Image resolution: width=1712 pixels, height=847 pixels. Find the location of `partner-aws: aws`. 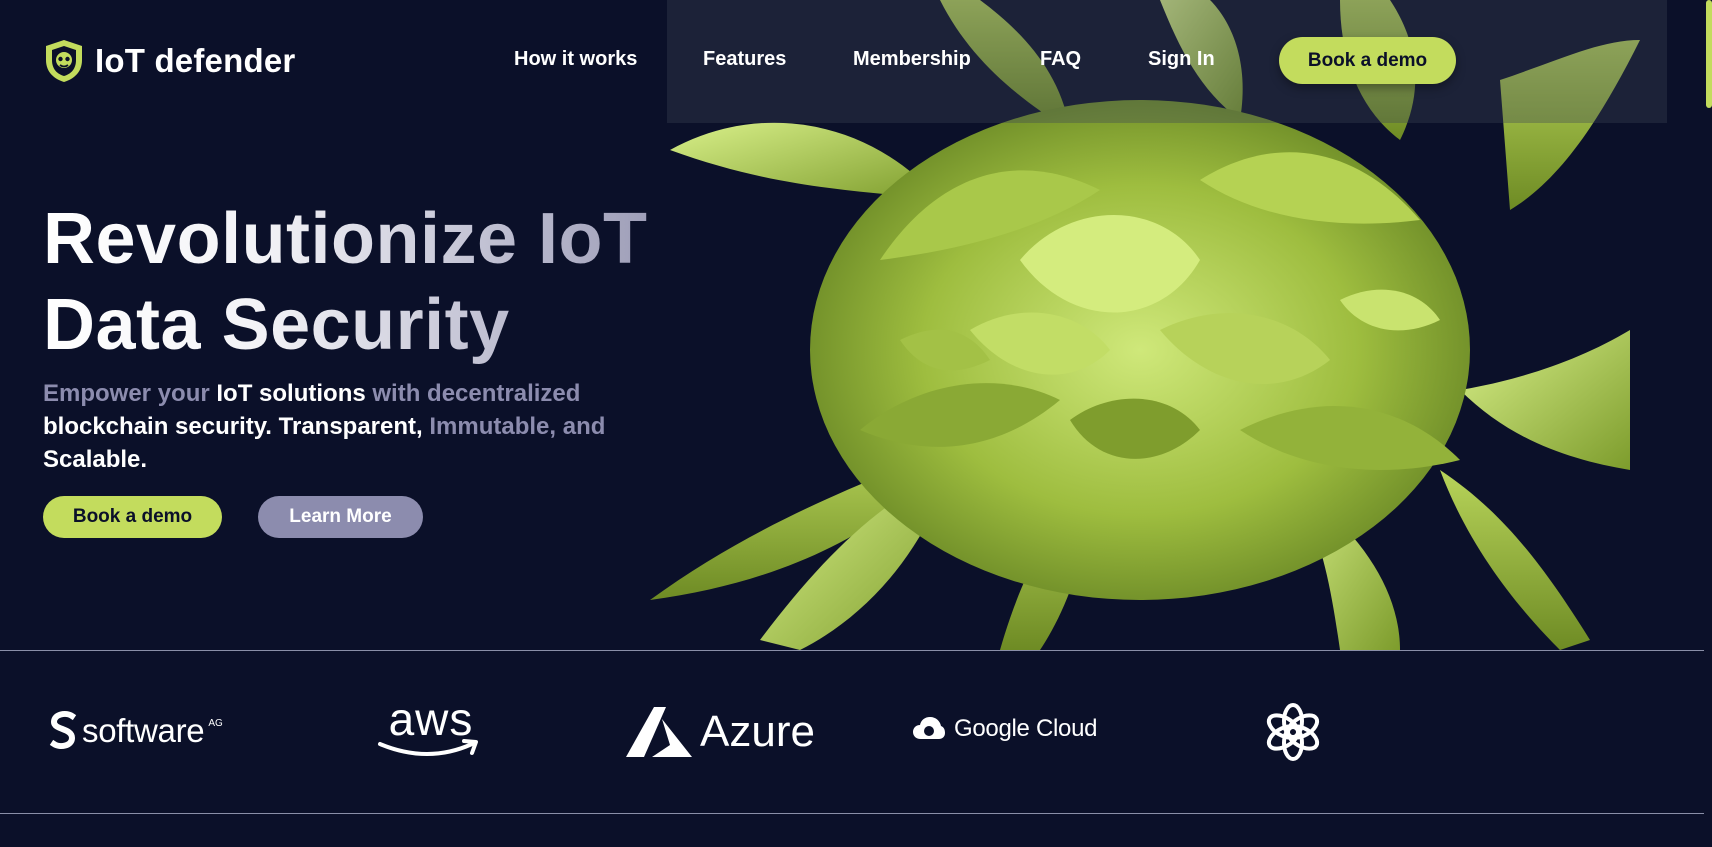

partner-aws: aws is located at coordinates (431, 726).